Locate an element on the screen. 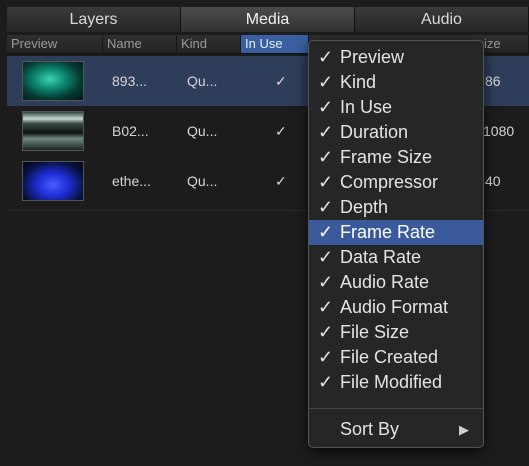 The image size is (529, 466). menu-item-label: Compressor is located at coordinates (389, 182).